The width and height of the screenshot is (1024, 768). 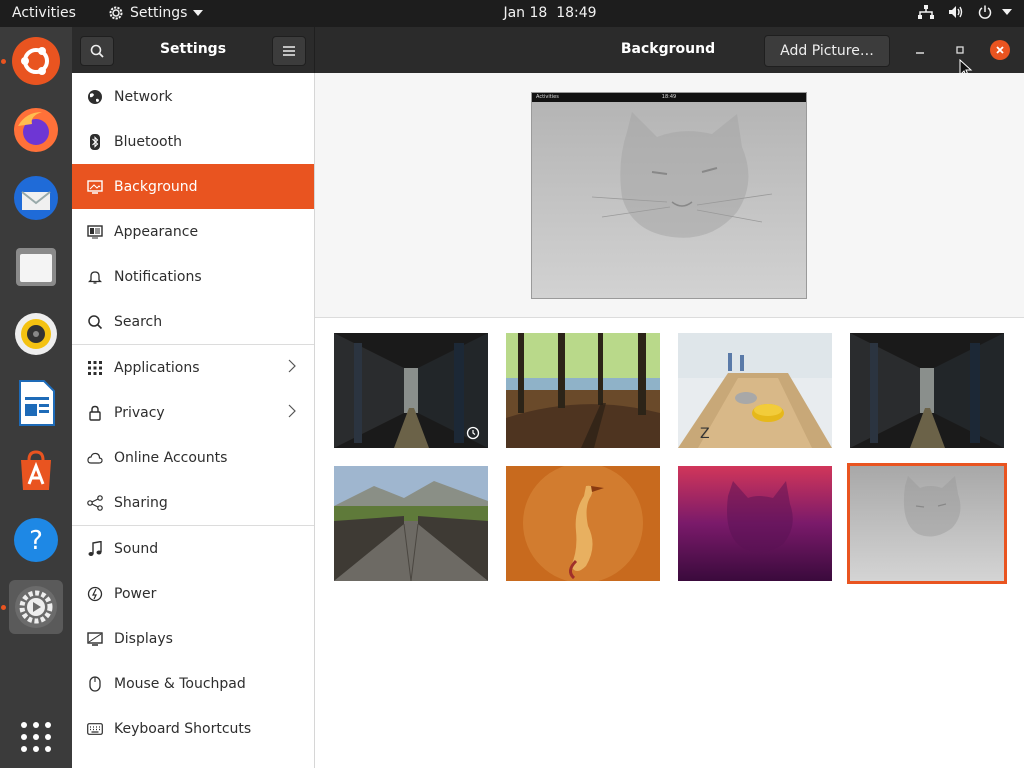 I want to click on sidebar-item-background: Background, so click(x=193, y=186).